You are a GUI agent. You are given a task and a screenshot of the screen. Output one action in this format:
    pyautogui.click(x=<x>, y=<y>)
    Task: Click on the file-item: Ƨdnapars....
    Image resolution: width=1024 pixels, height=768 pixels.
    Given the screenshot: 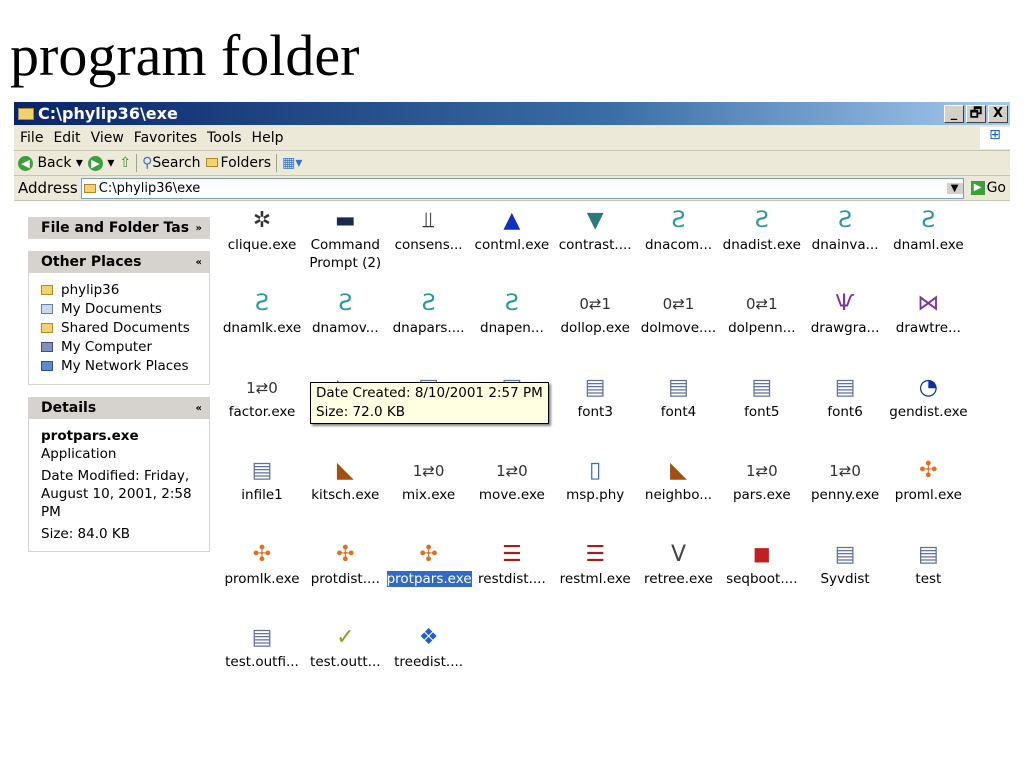 What is the action you would take?
    pyautogui.click(x=429, y=313)
    